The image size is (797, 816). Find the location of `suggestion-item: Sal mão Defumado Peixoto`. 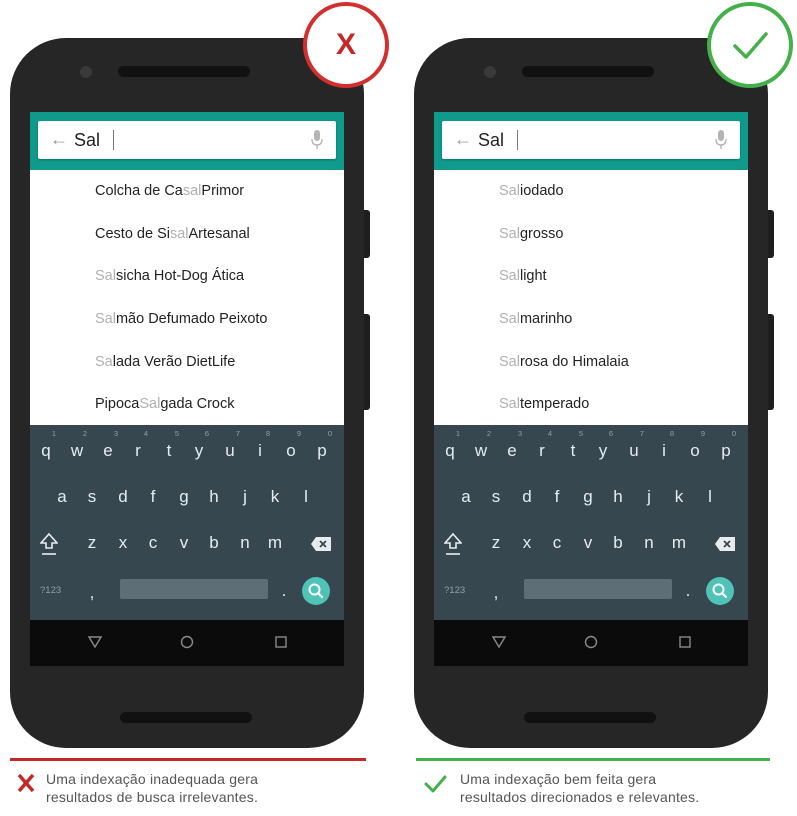

suggestion-item: Sal mão Defumado Peixoto is located at coordinates (187, 319).